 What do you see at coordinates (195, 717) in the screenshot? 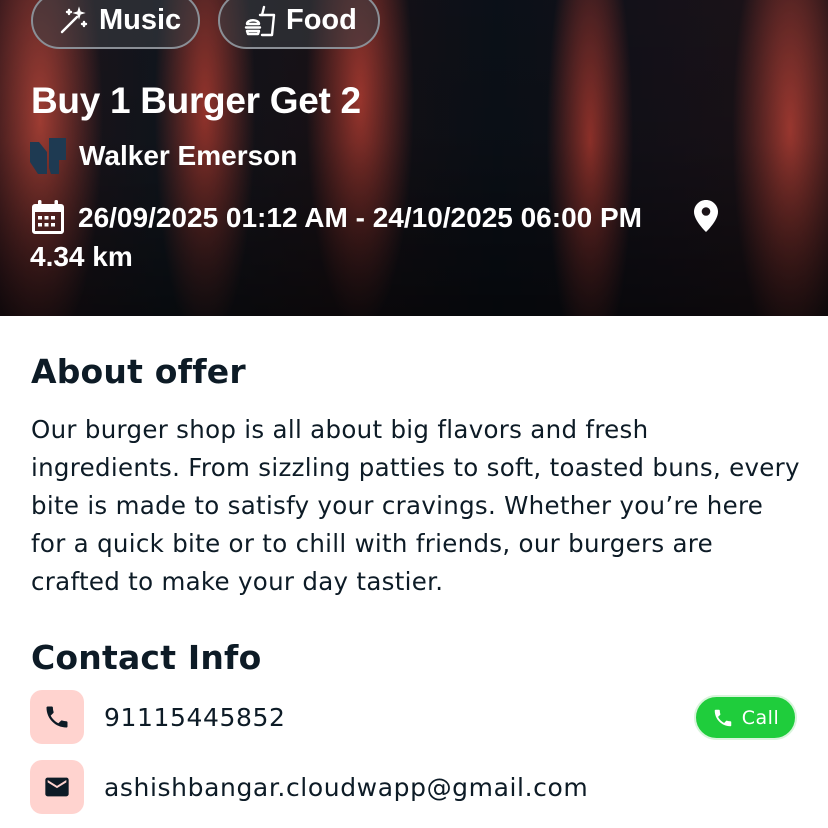
I see `contact-phone-number: 91115445852` at bounding box center [195, 717].